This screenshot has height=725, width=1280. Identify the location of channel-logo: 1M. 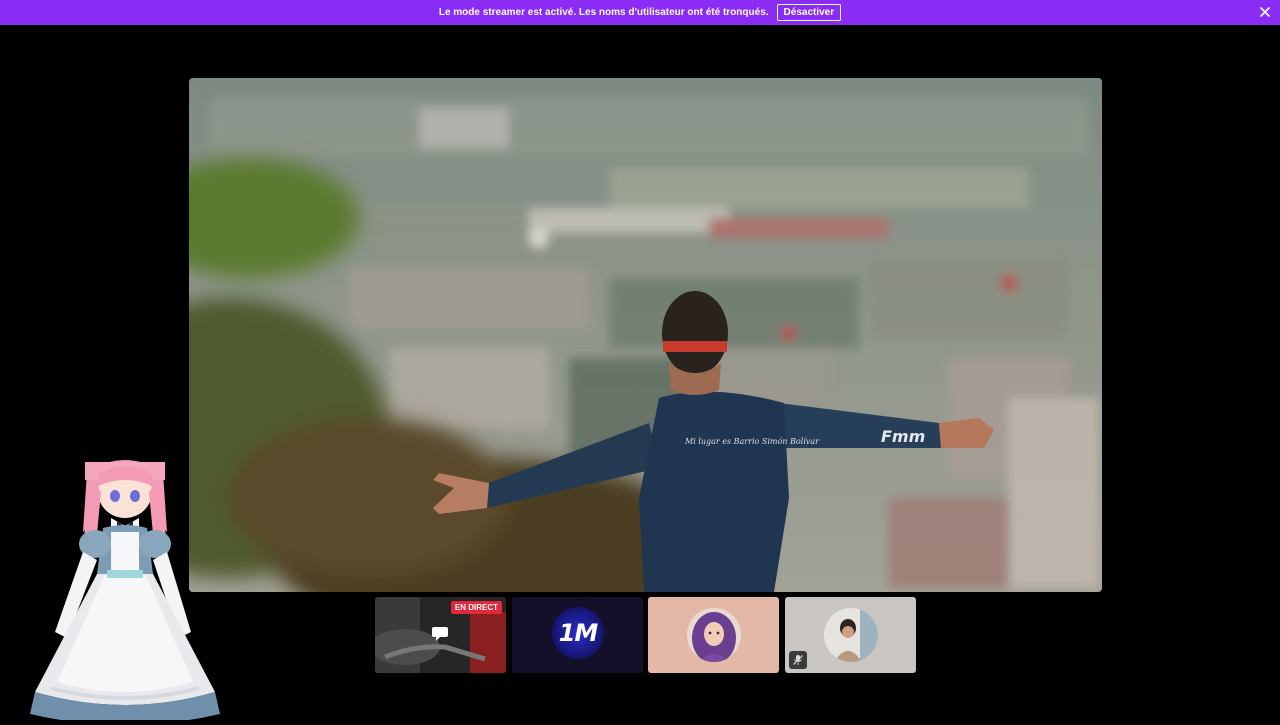
(578, 633).